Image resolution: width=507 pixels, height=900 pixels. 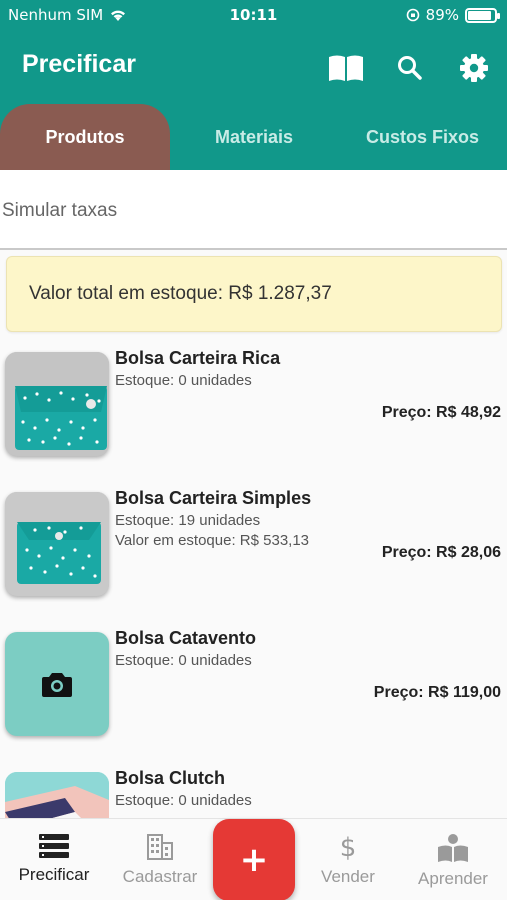 What do you see at coordinates (346, 68) in the screenshot?
I see `book-icon` at bounding box center [346, 68].